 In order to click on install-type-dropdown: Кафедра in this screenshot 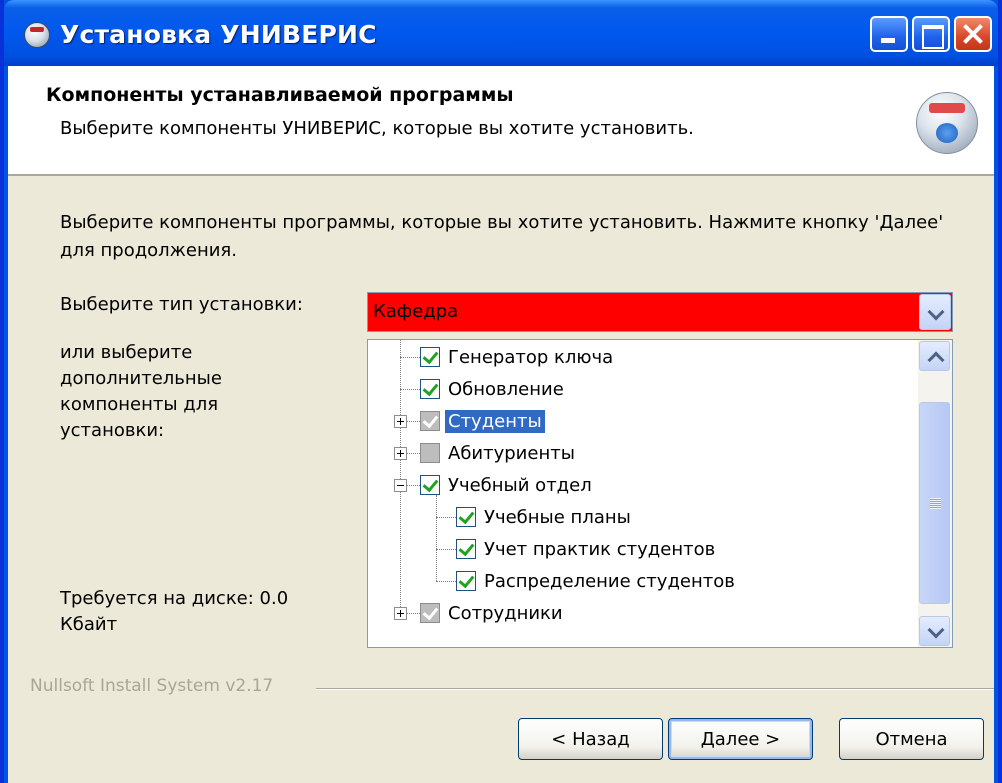, I will do `click(660, 312)`.